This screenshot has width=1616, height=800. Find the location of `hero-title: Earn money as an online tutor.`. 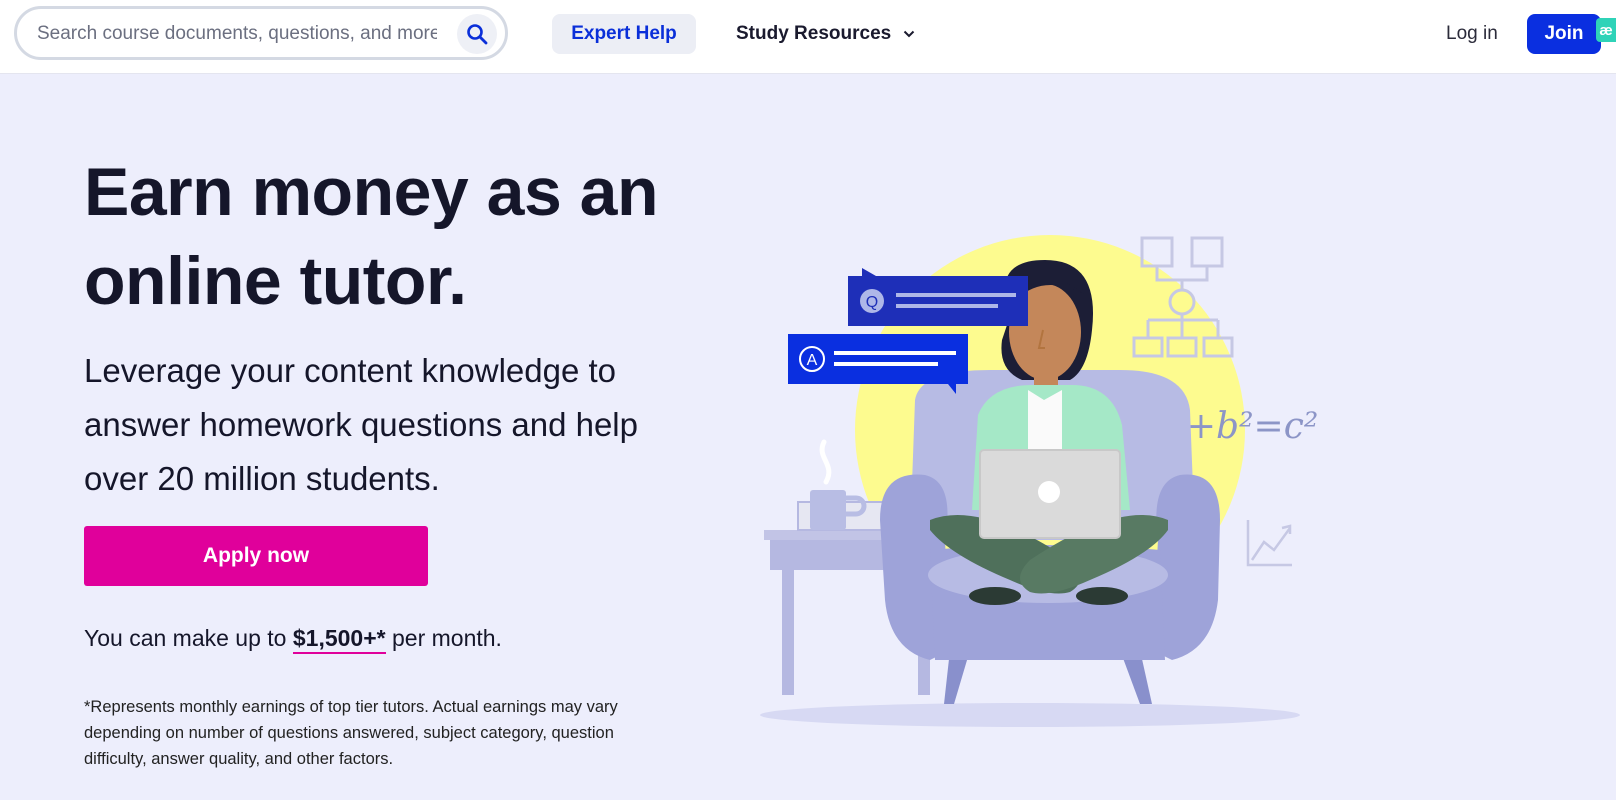

hero-title: Earn money as an online tutor. is located at coordinates (371, 236).